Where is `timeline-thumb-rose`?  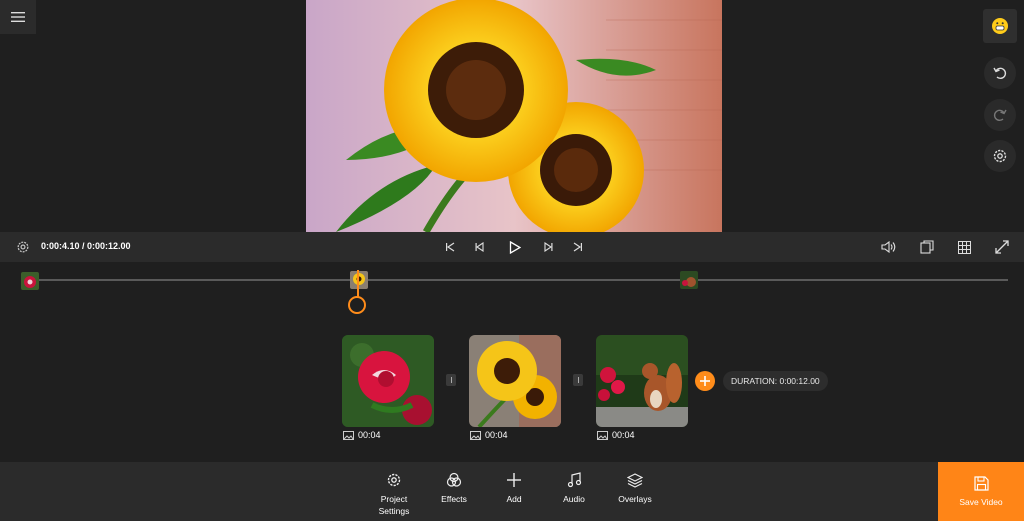 timeline-thumb-rose is located at coordinates (30, 281).